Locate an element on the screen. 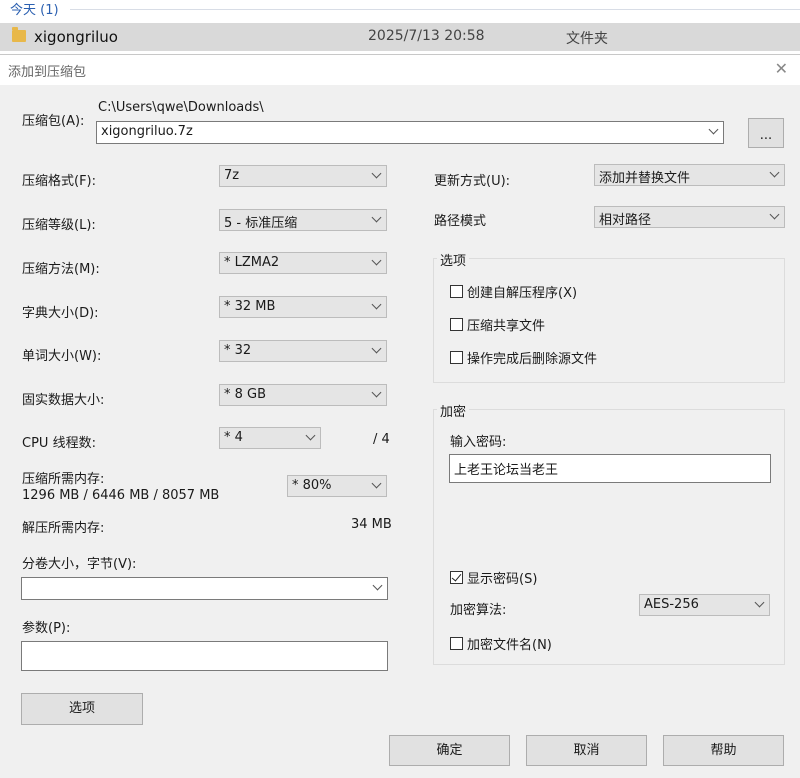 Image resolution: width=800 pixels, height=778 pixels. word-value: * 32 is located at coordinates (238, 350).